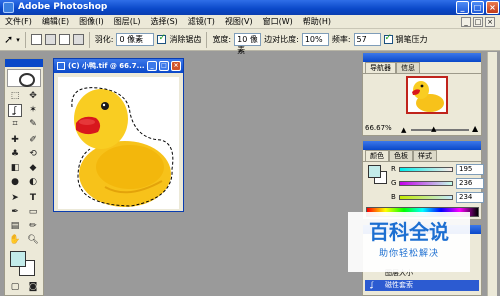 The height and width of the screenshot is (296, 500). I want to click on photoshop-app-icon, so click(8, 7).